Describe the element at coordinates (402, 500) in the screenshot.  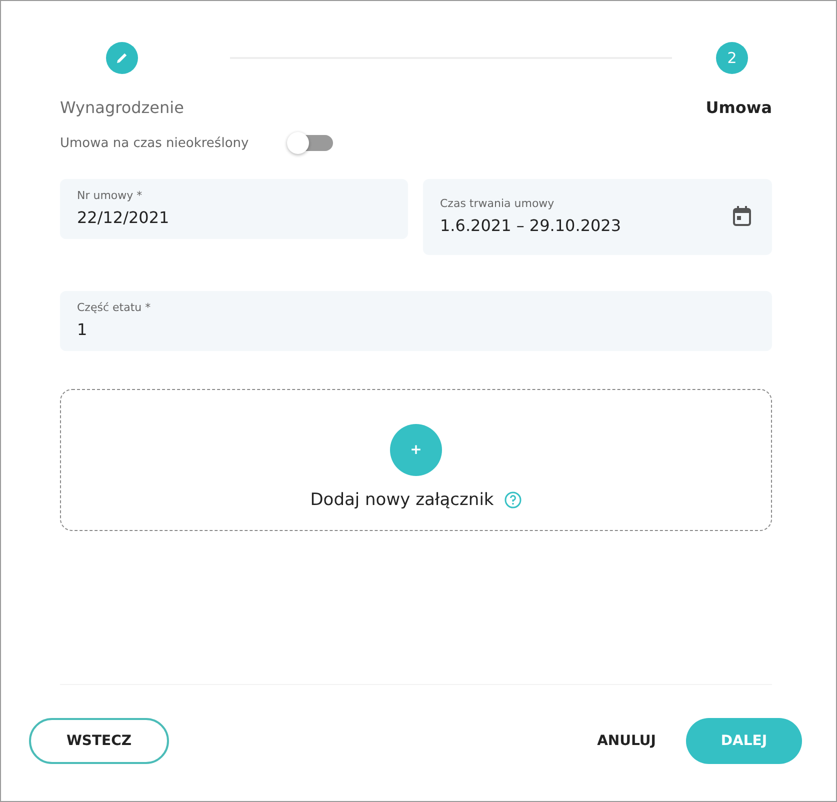
I see `upload-label: Dodaj nowy załącznik` at that location.